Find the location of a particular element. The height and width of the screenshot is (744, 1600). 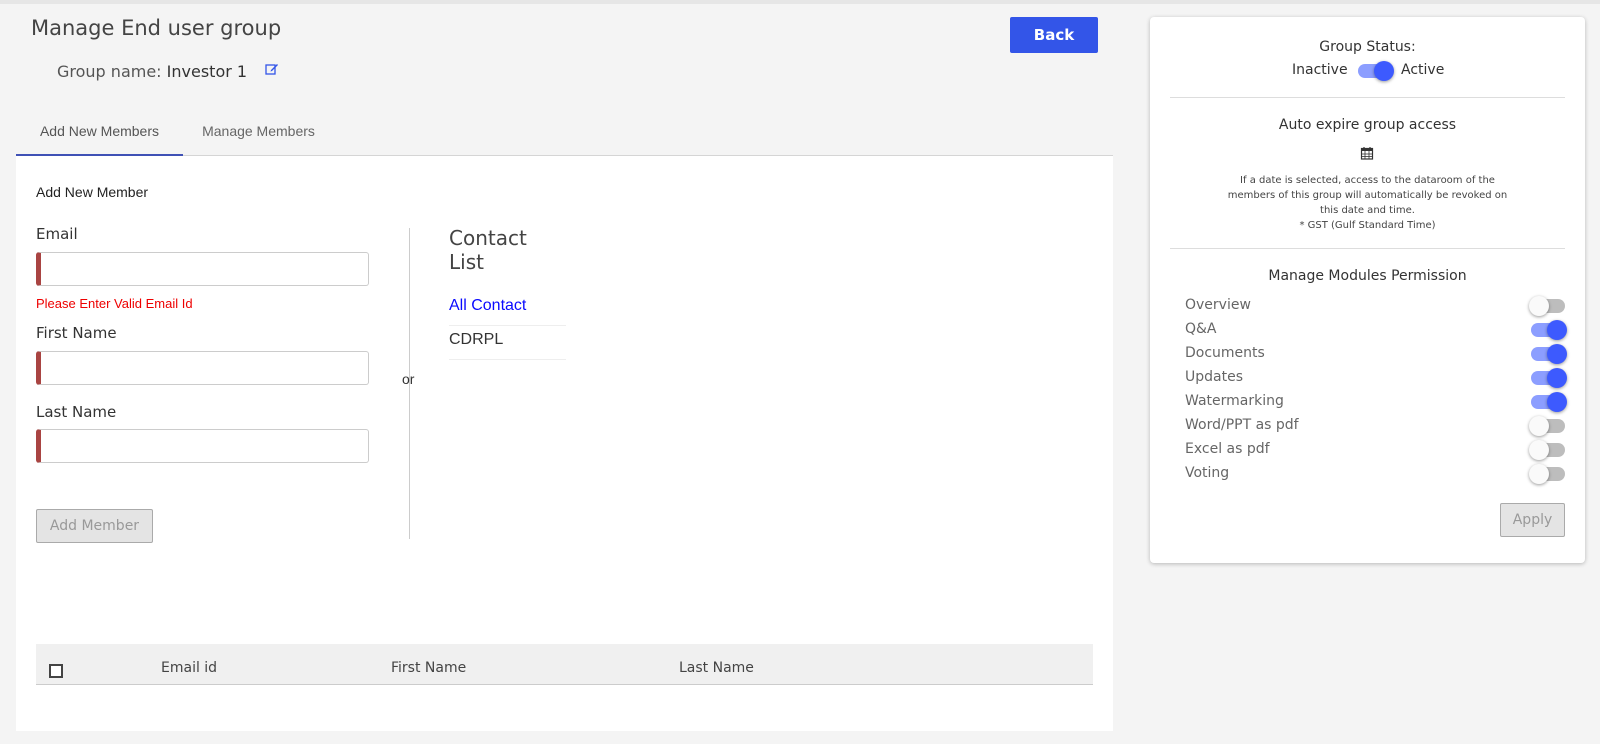

top-border is located at coordinates (800, 2).